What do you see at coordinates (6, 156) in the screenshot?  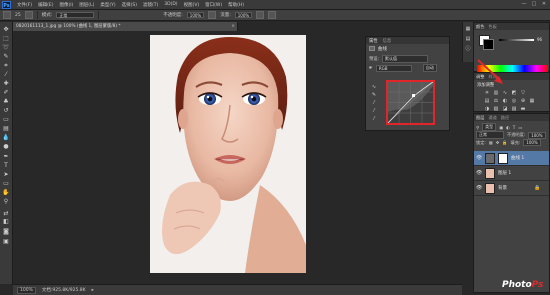 I see `pen-tool-icon: ✒` at bounding box center [6, 156].